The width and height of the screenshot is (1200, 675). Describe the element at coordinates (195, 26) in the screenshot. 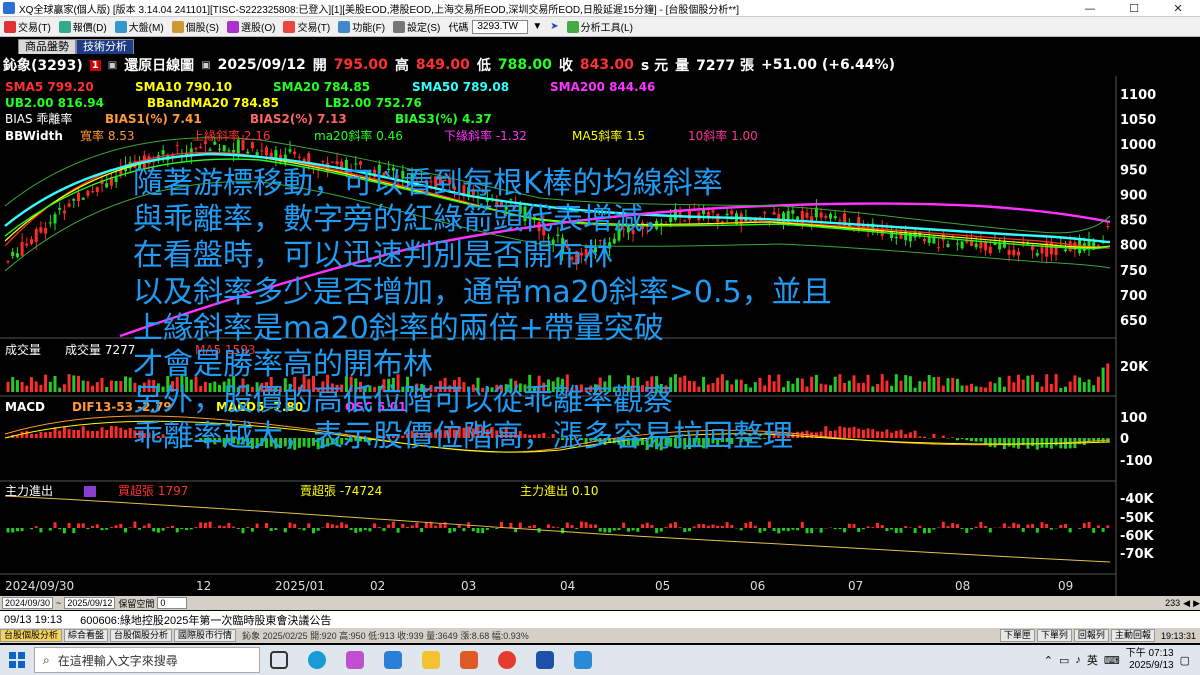

I see `menu-stock: 個股(S)` at that location.